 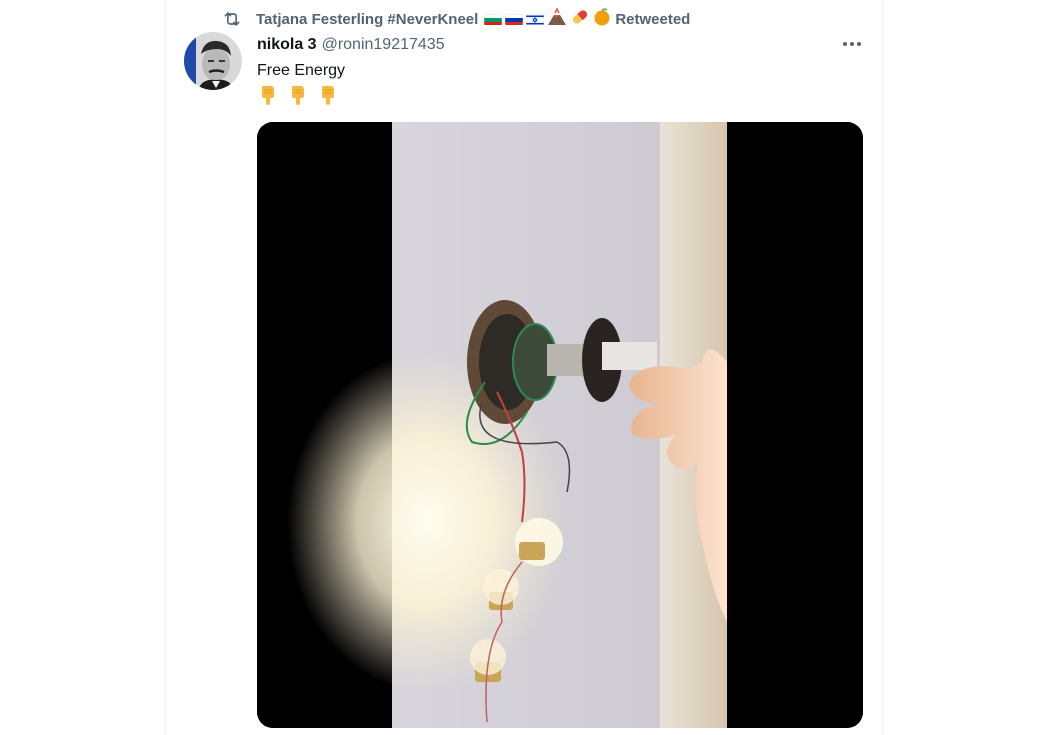 What do you see at coordinates (602, 19) in the screenshot?
I see `orange-icon` at bounding box center [602, 19].